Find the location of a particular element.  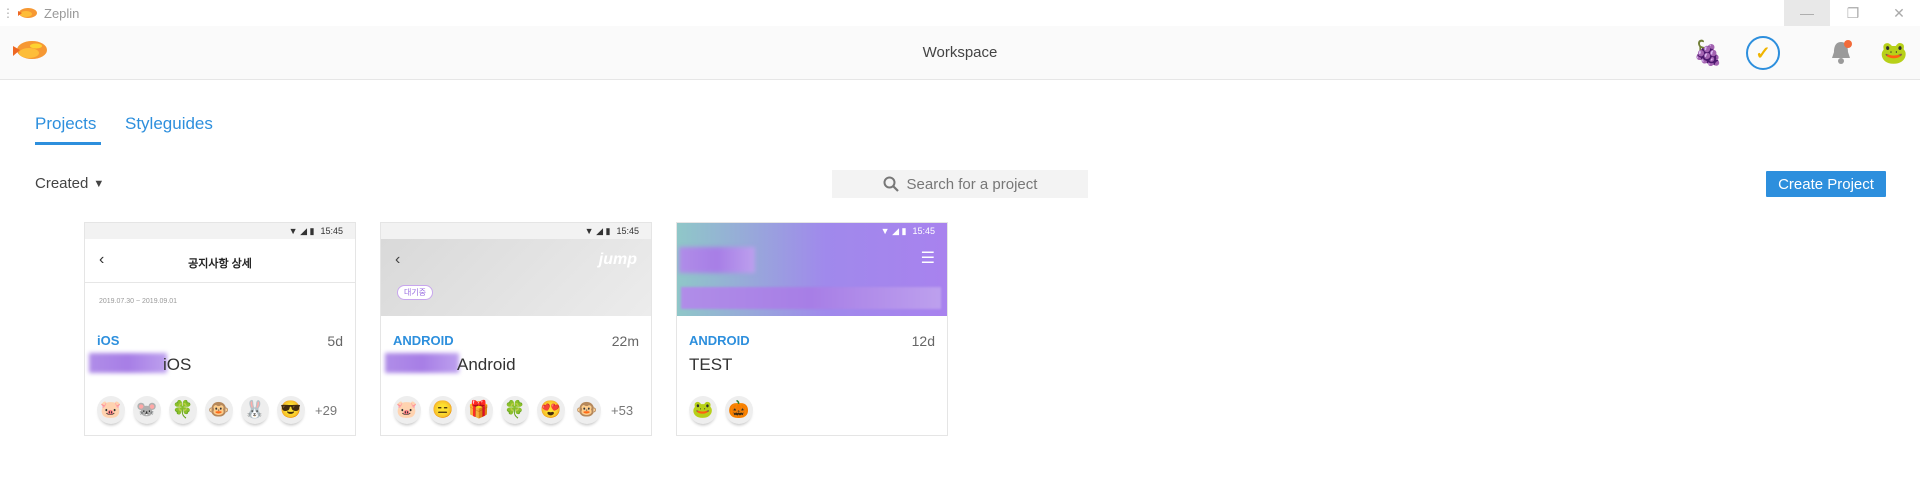

project-thumbnail: ▼ ◢ ▮ 15:45 ☰ is located at coordinates (812, 269).